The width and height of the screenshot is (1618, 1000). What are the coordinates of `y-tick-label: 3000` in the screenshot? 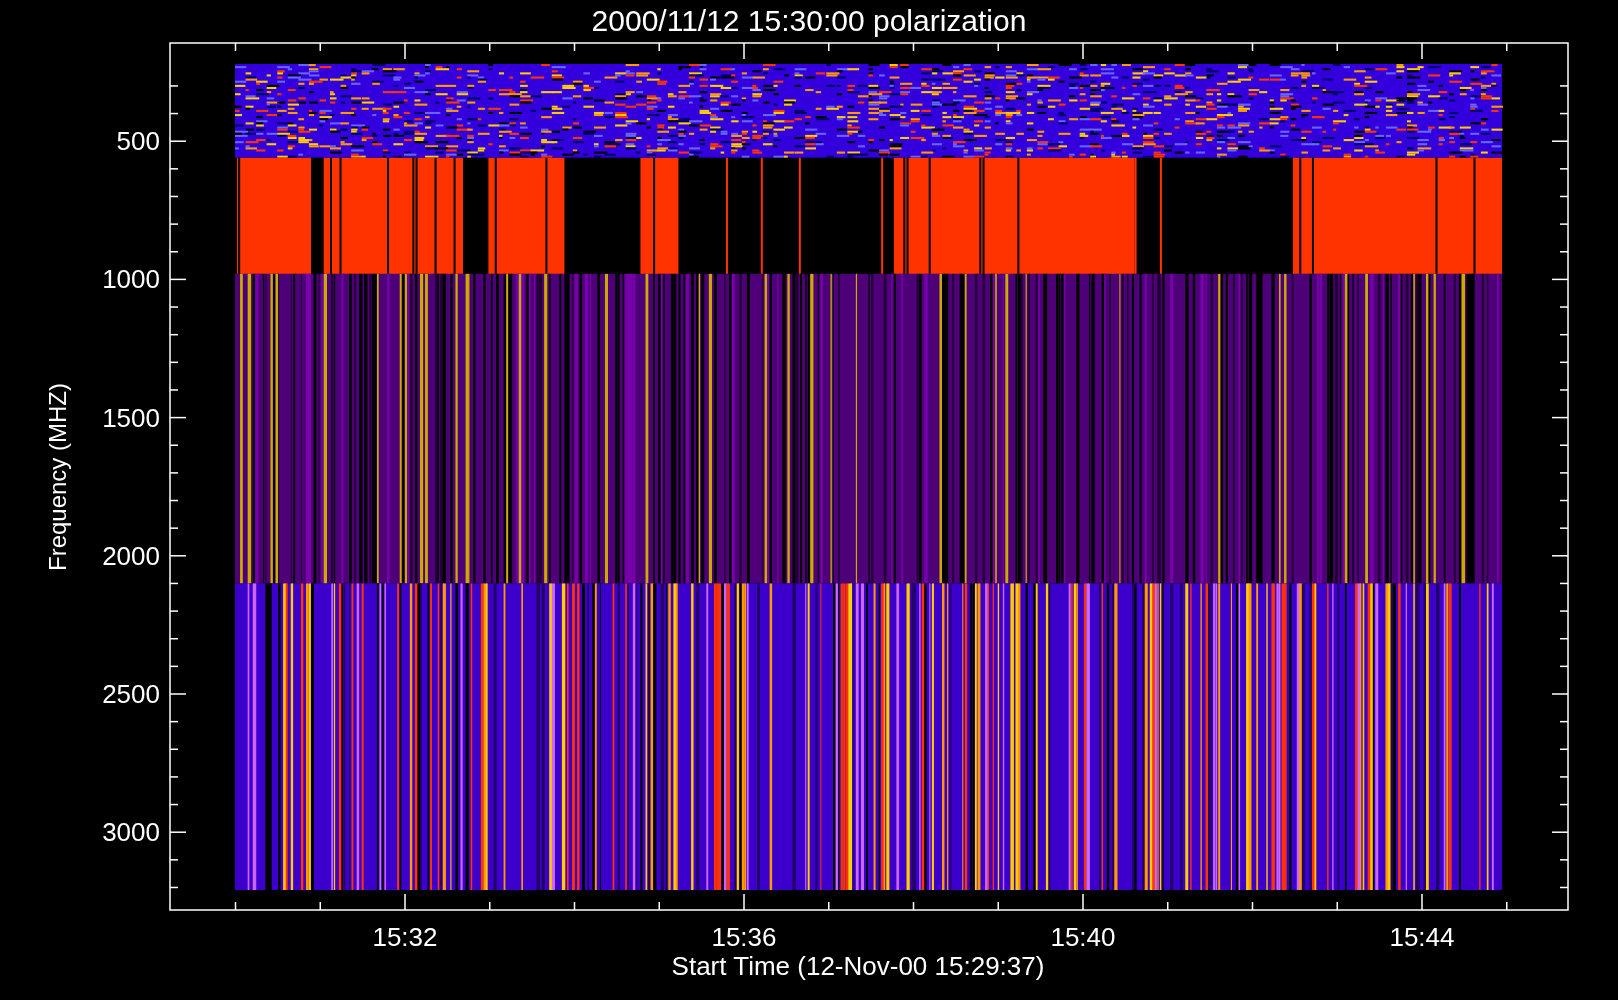 It's located at (131, 832).